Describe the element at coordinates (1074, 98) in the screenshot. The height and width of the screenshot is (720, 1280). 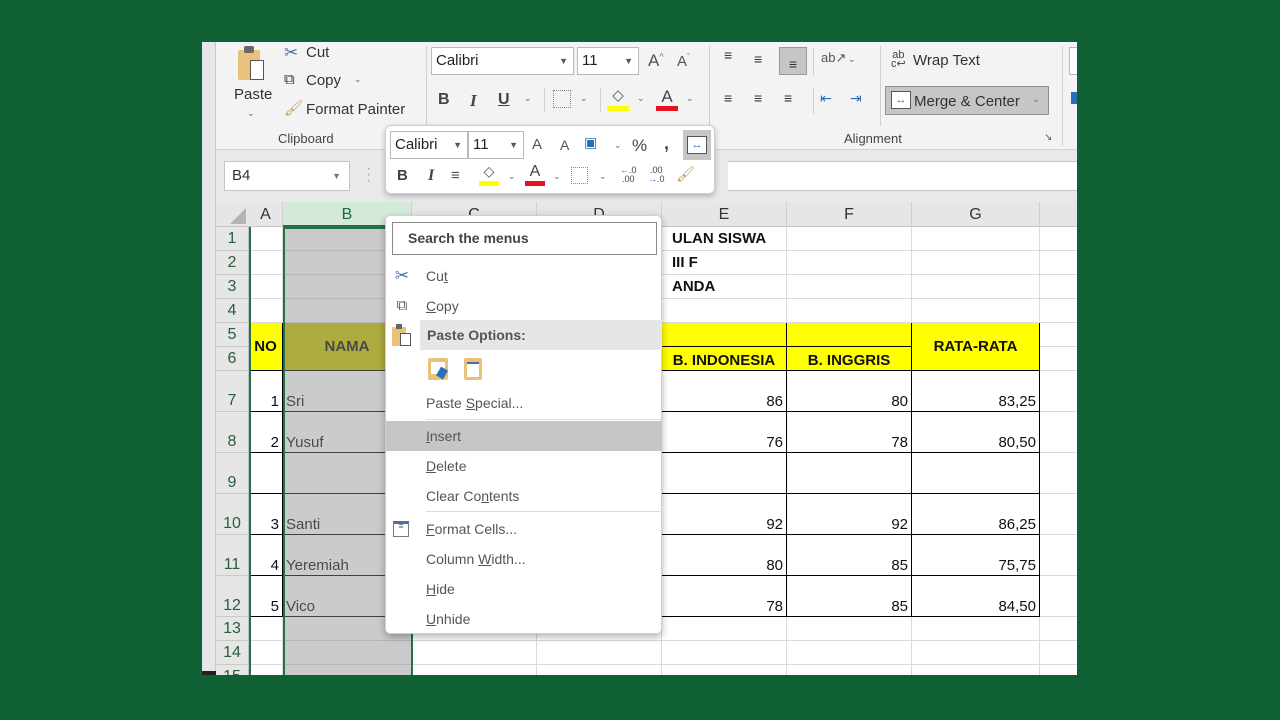
I see `accounting-format-icon-partial` at that location.